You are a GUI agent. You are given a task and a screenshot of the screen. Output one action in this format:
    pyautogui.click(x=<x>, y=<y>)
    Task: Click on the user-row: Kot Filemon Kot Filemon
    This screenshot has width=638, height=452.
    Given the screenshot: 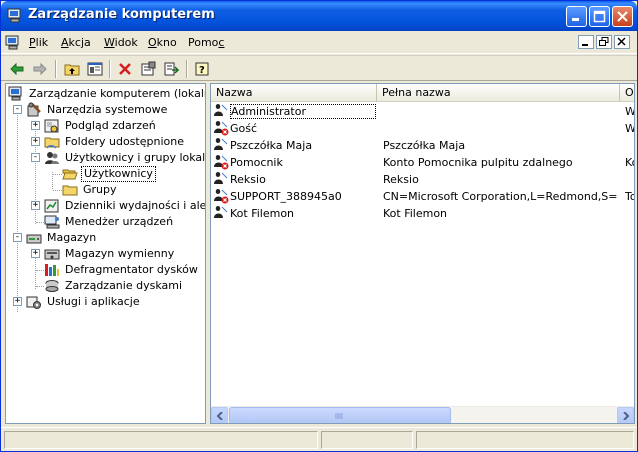 What is the action you would take?
    pyautogui.click(x=422, y=213)
    